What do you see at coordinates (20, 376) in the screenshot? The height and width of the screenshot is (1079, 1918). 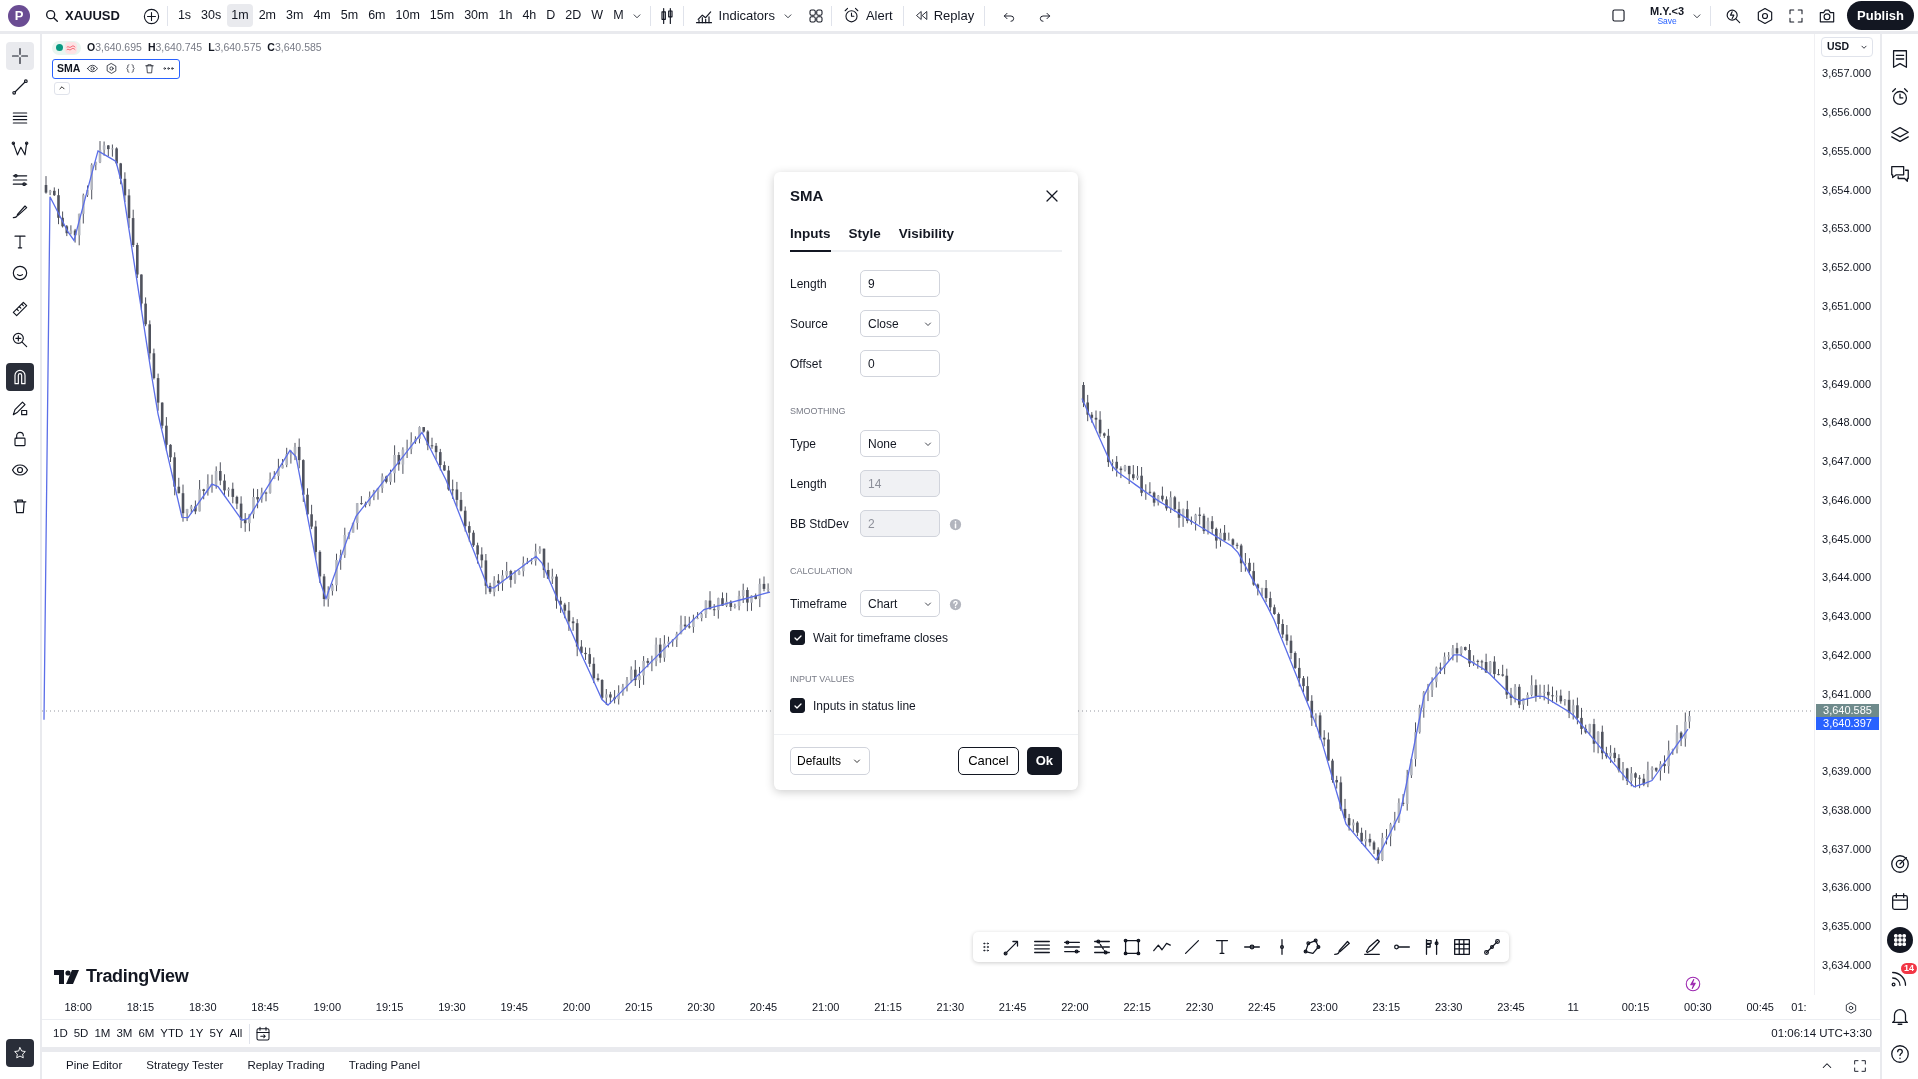 I see `magnet-tool-button` at bounding box center [20, 376].